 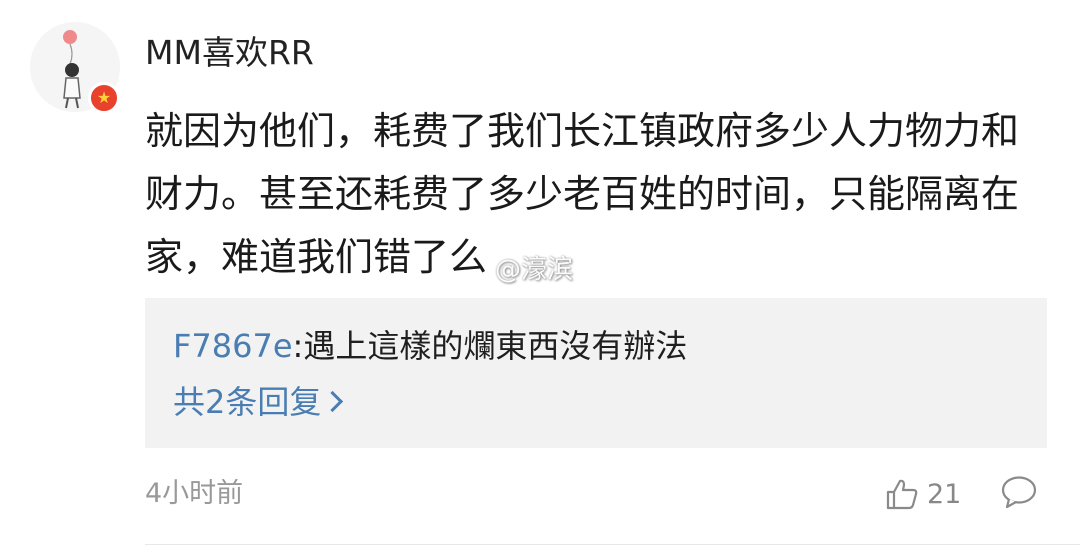 I want to click on like-button: 21, so click(x=923, y=494).